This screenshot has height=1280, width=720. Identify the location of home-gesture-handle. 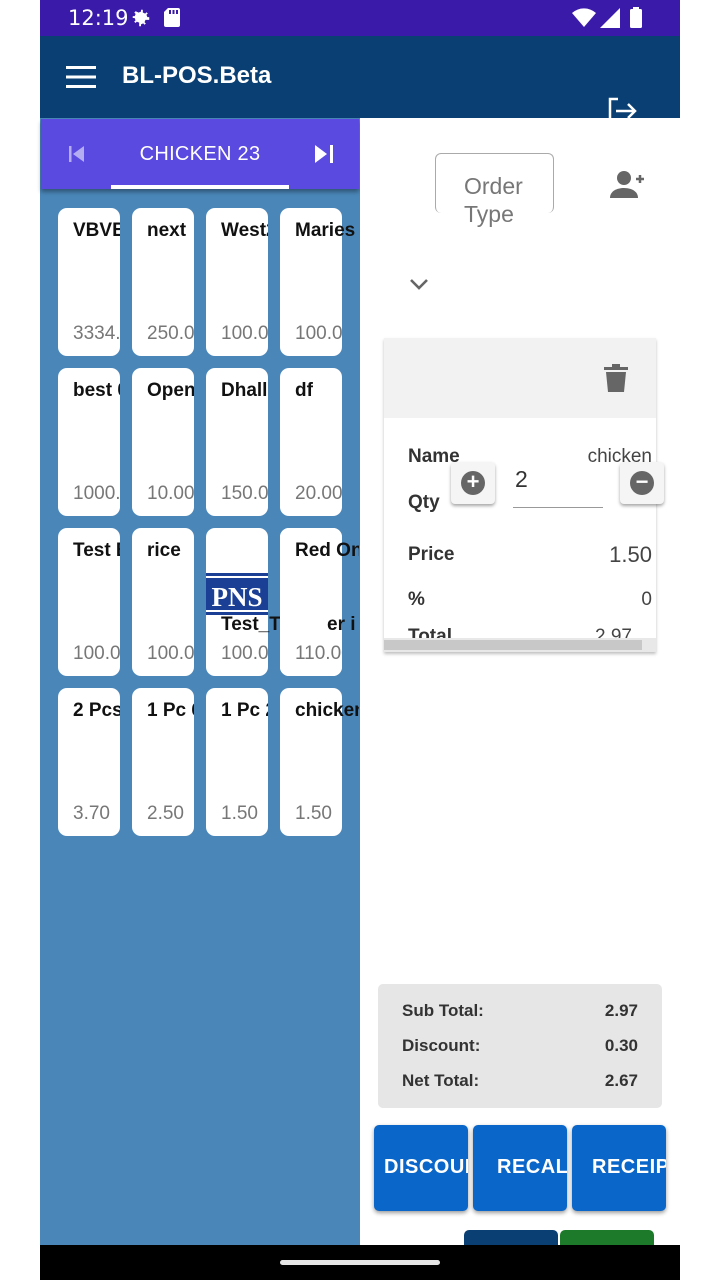
(360, 1262).